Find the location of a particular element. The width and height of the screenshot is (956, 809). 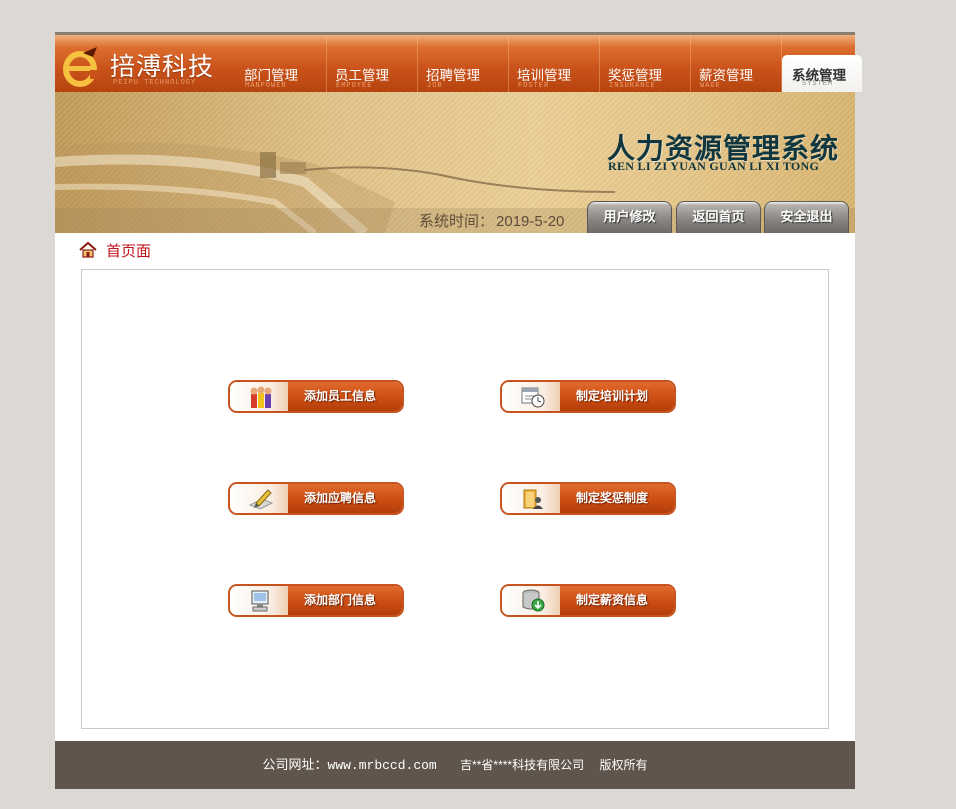

nav-item-training: 培训管理 FOSTER is located at coordinates (554, 63).